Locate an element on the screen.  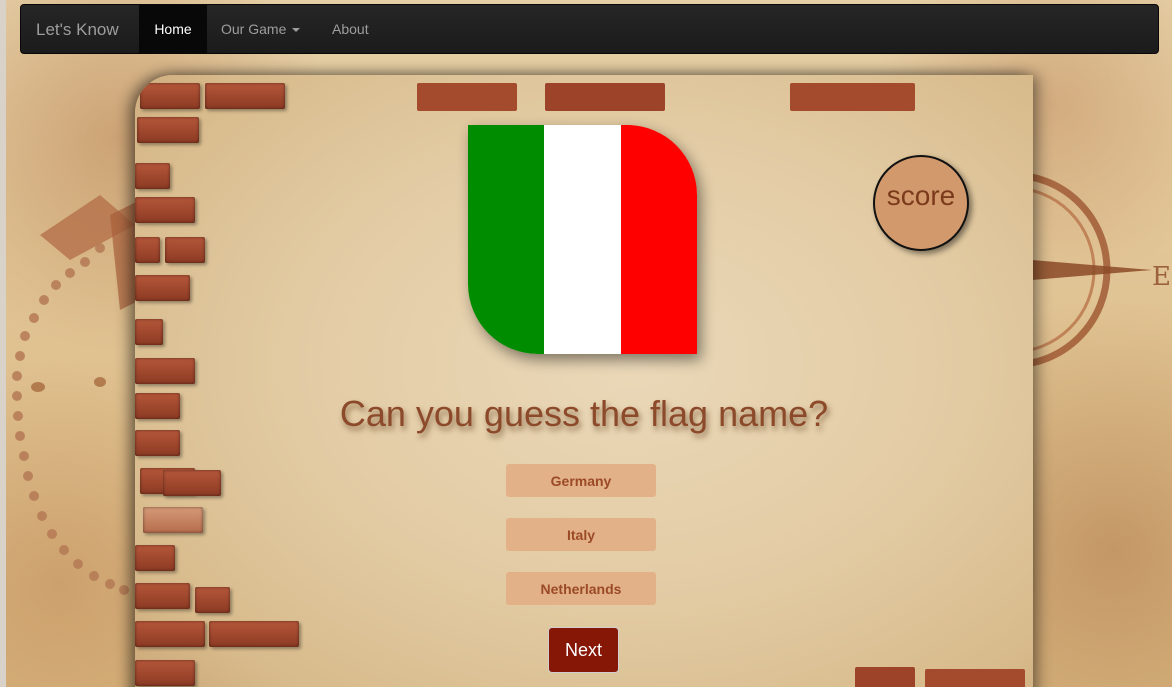
caret-down-icon is located at coordinates (296, 30).